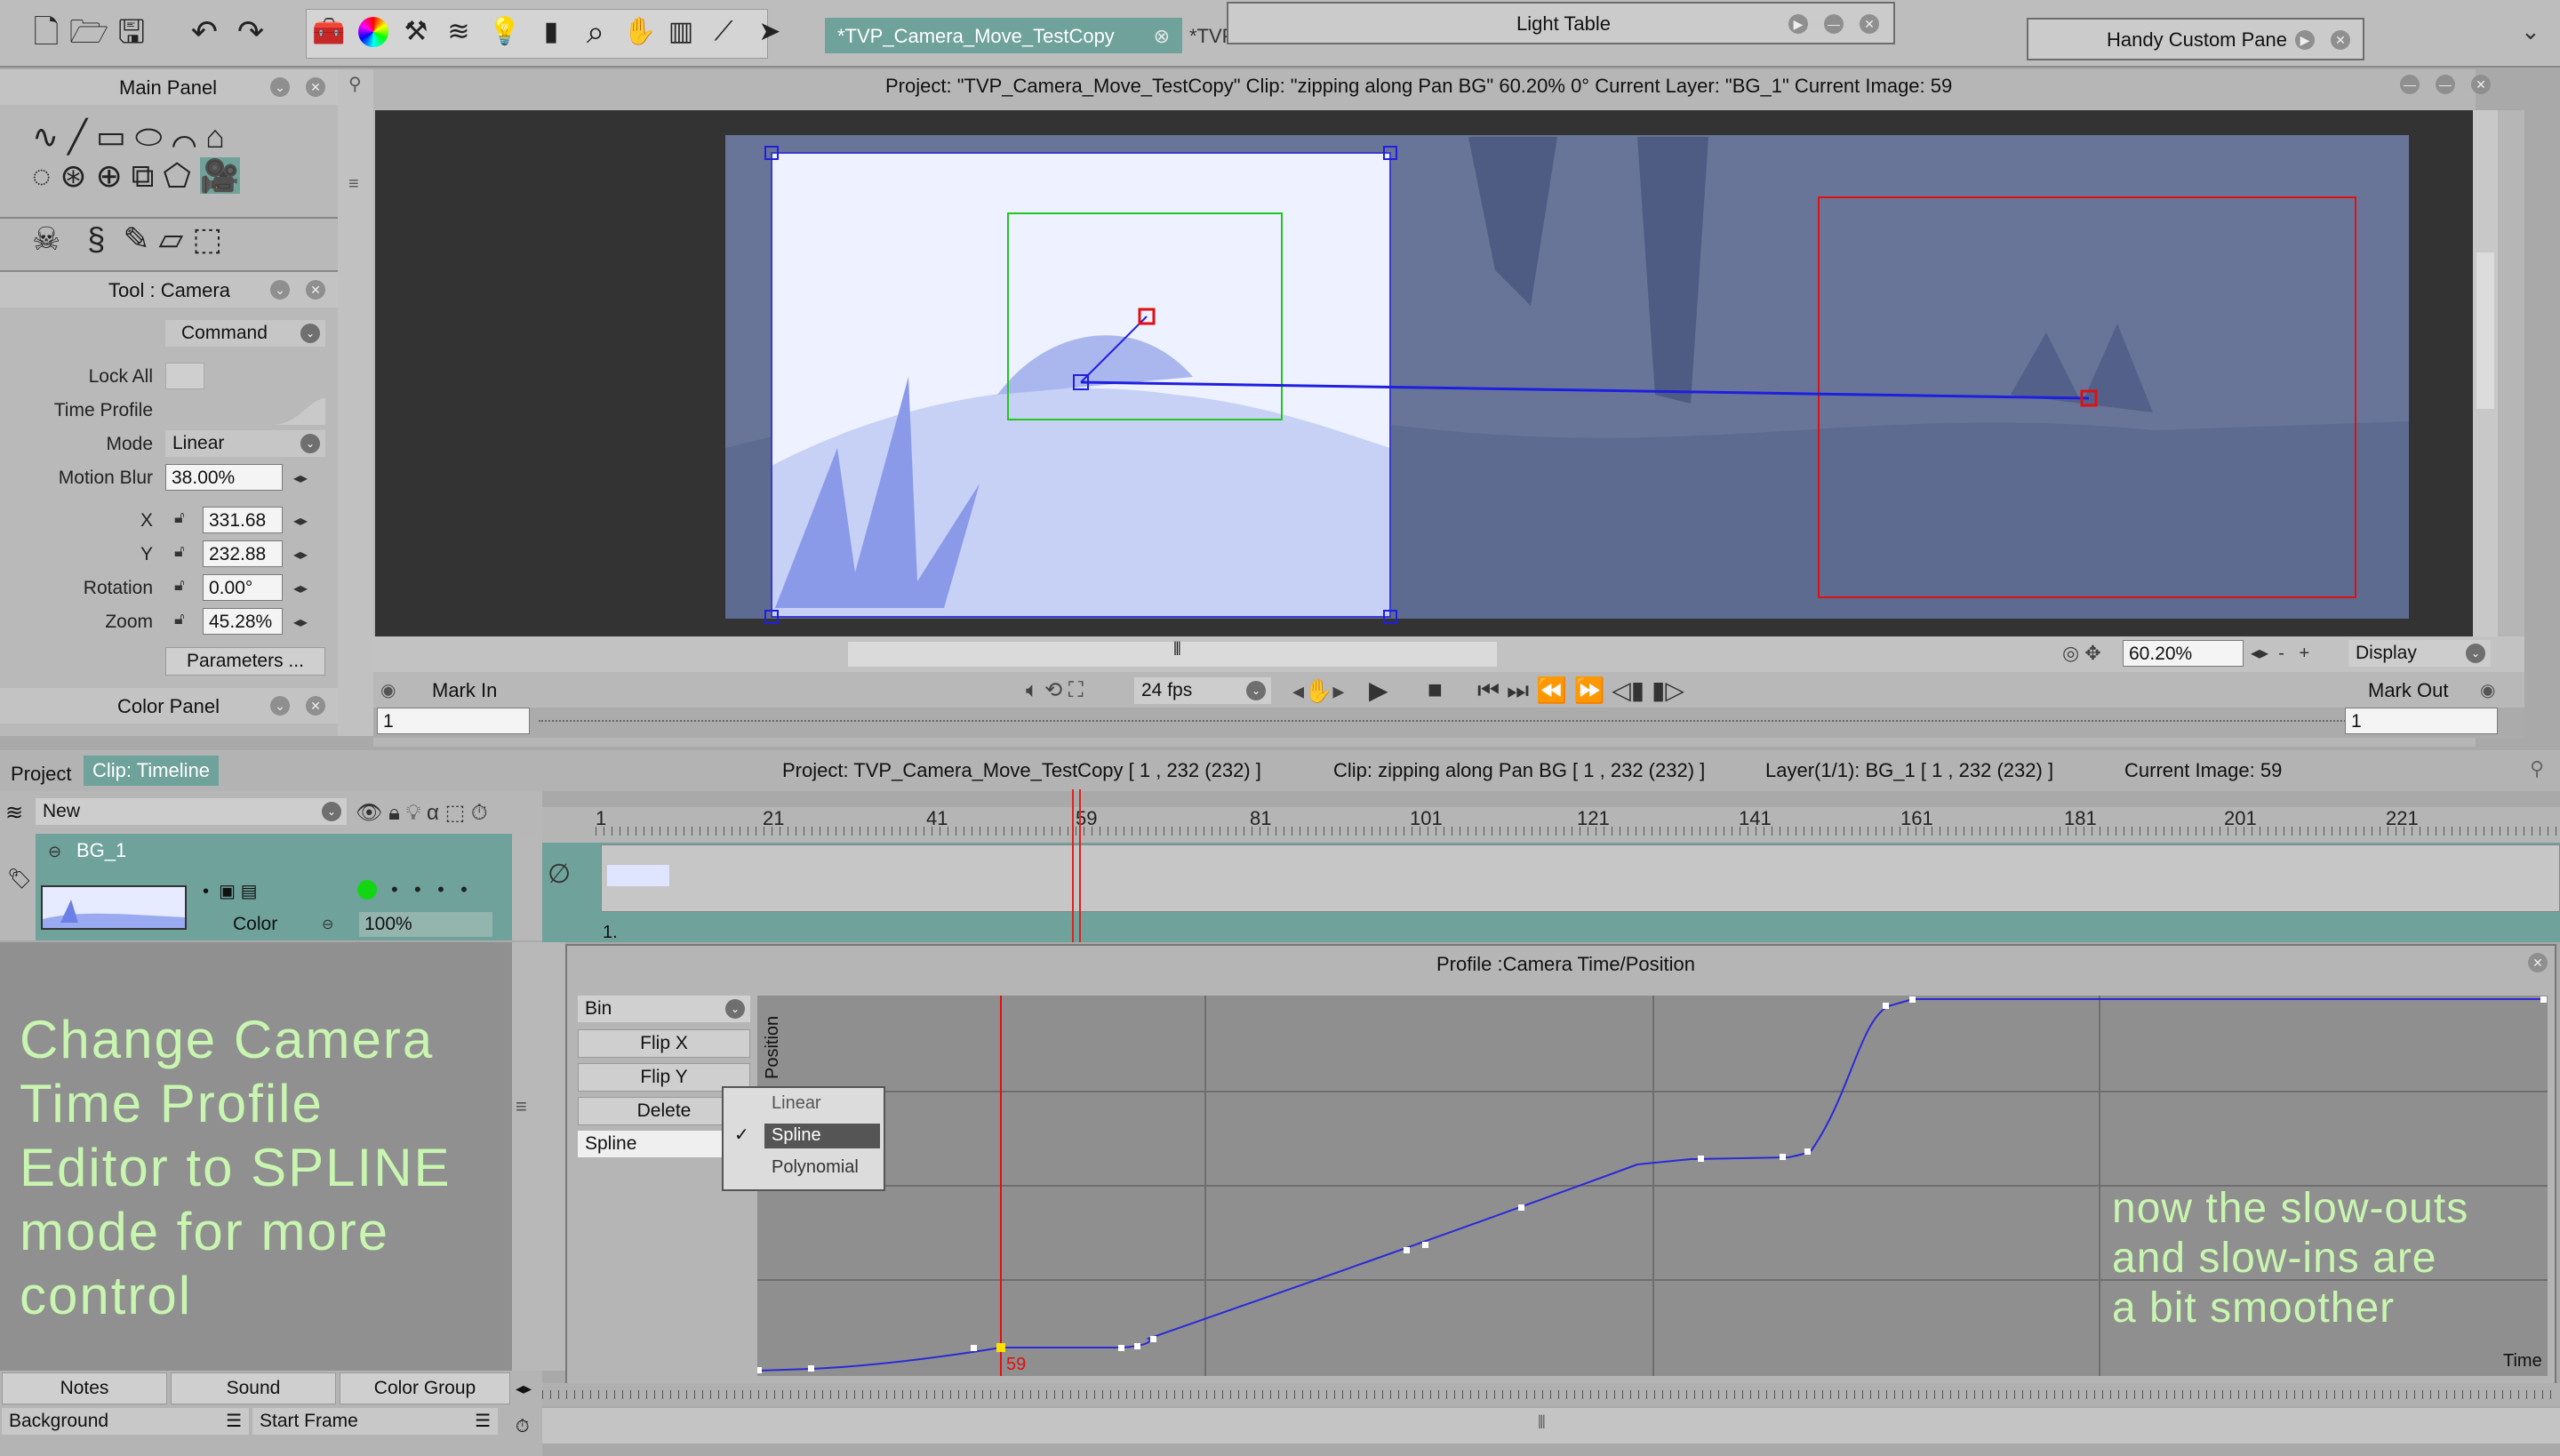  I want to click on ellipse-tool-icon: ⬭, so click(149, 136).